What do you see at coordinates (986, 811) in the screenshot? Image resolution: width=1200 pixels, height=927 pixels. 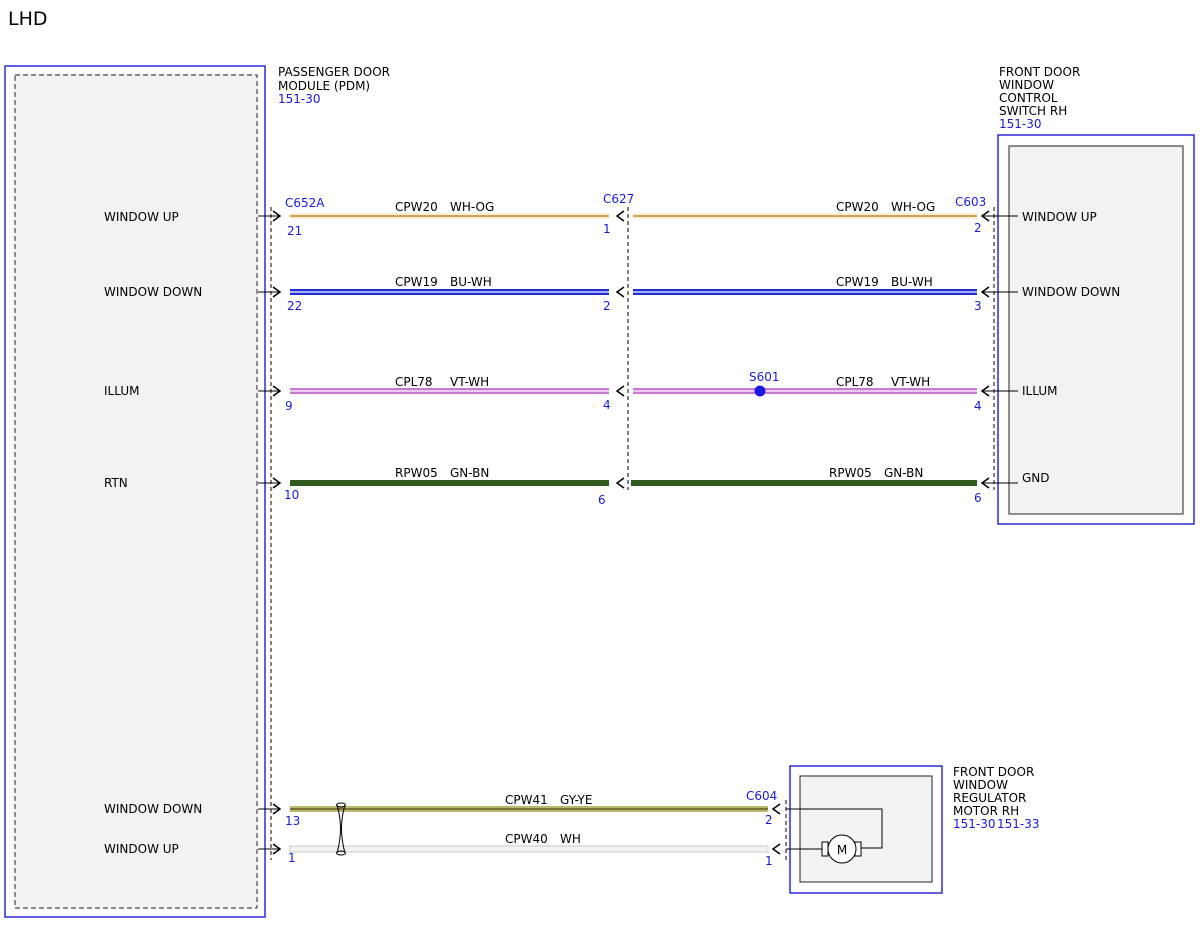 I see `motor-name-line-4: MOTOR RH` at bounding box center [986, 811].